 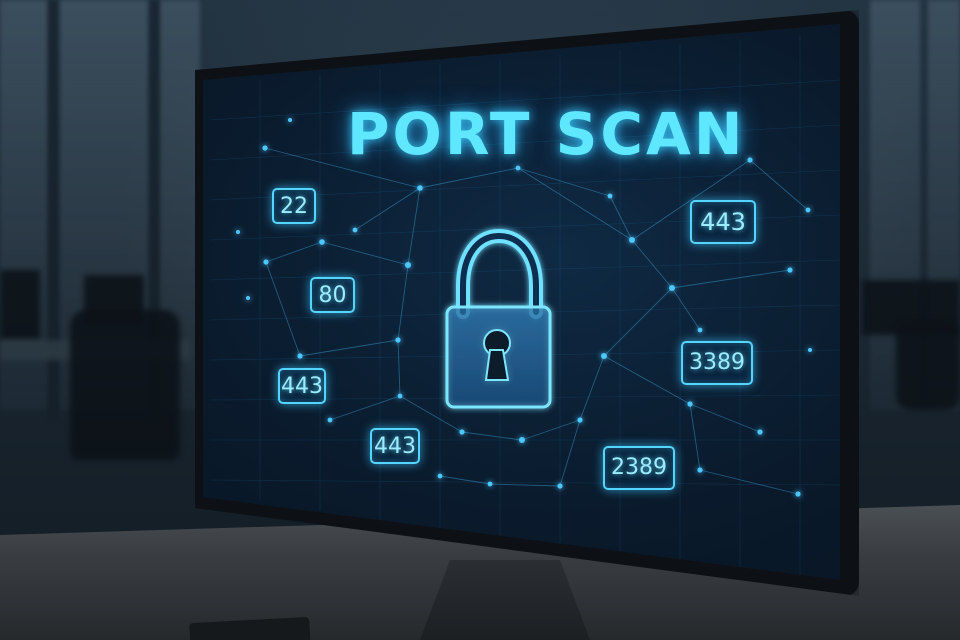 What do you see at coordinates (294, 206) in the screenshot?
I see `port-badge-22: 22` at bounding box center [294, 206].